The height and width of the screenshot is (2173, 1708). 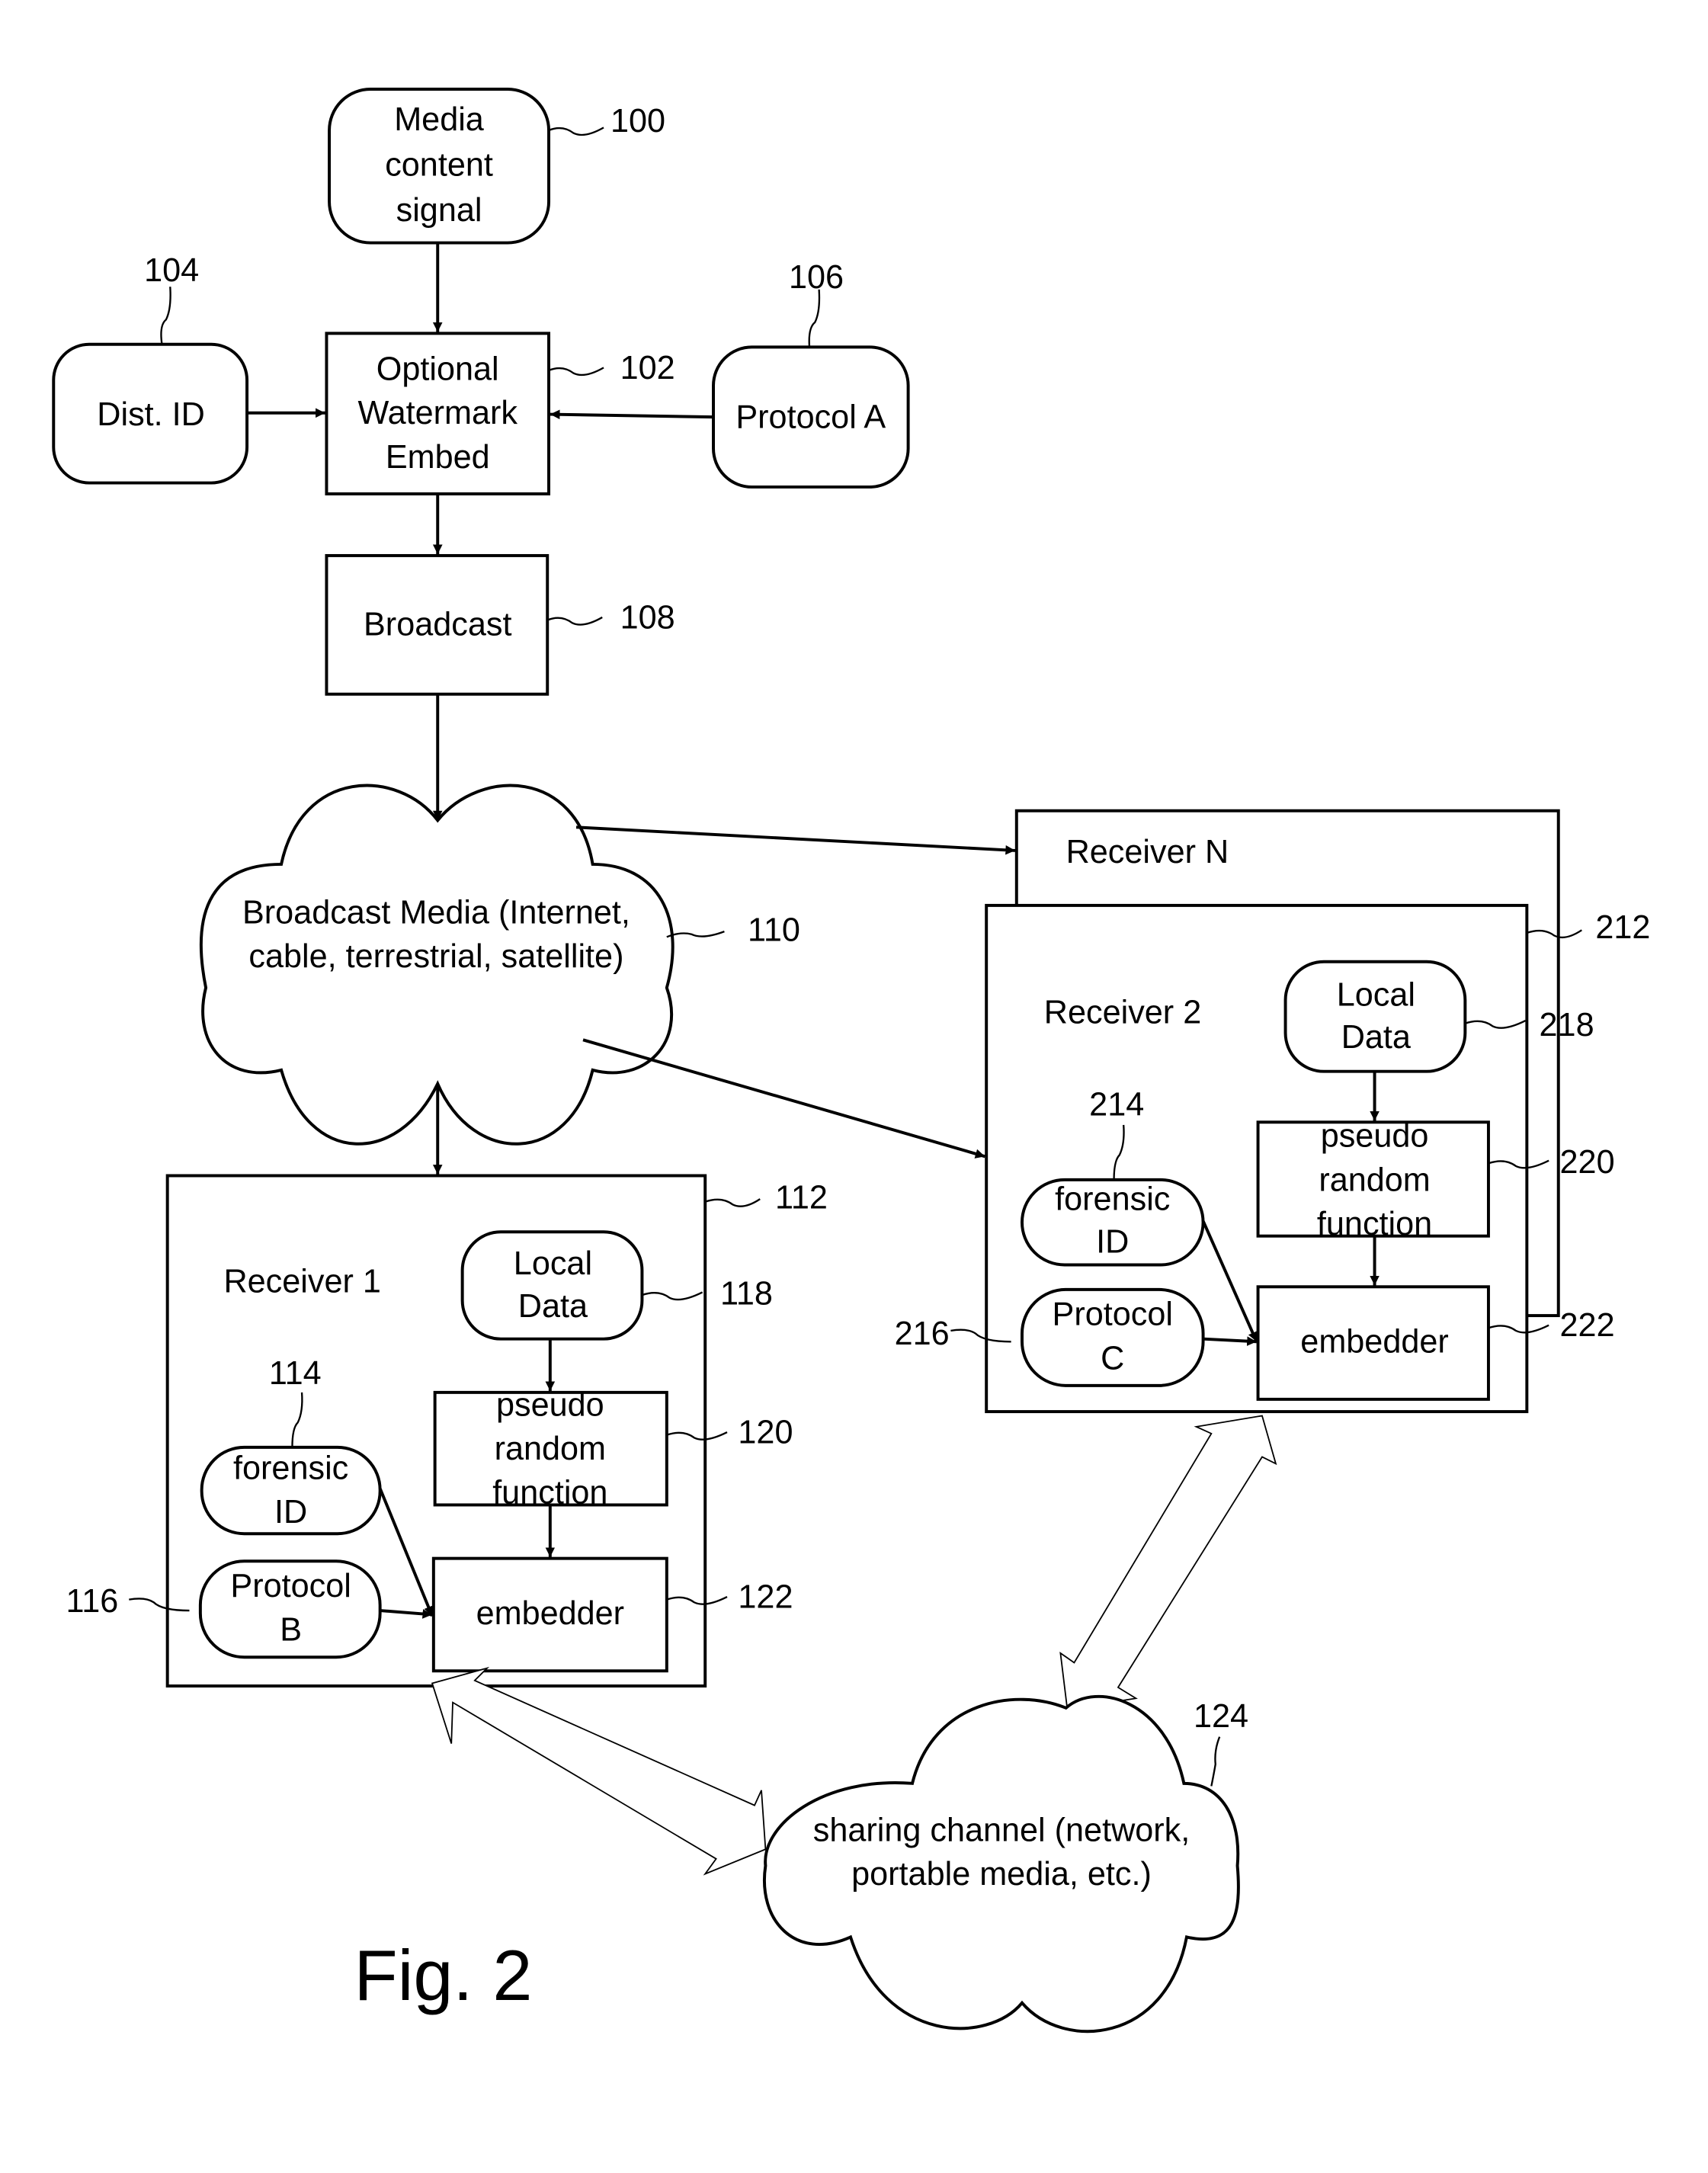 I want to click on protocol-node: Protocol C 216, so click(x=1050, y=1337).